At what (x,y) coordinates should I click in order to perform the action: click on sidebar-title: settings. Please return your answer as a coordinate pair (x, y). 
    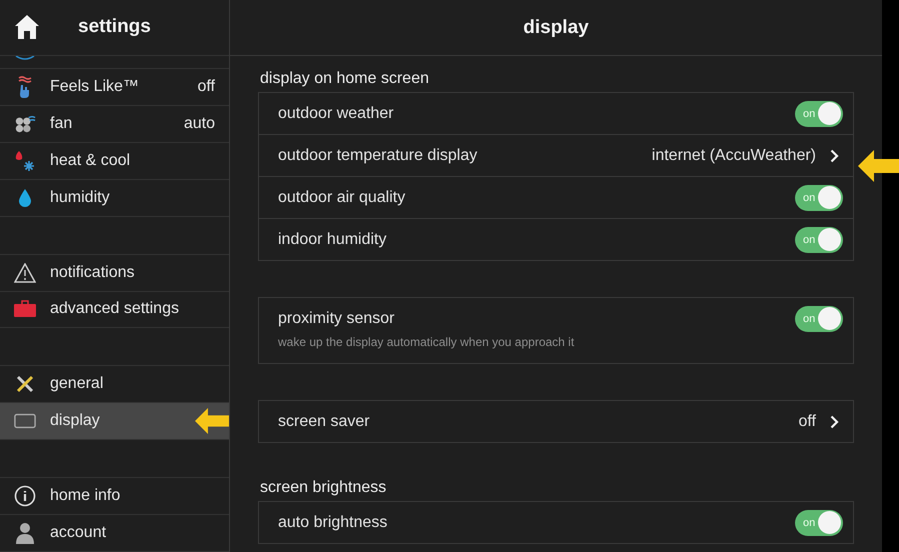
    Looking at the image, I should click on (114, 27).